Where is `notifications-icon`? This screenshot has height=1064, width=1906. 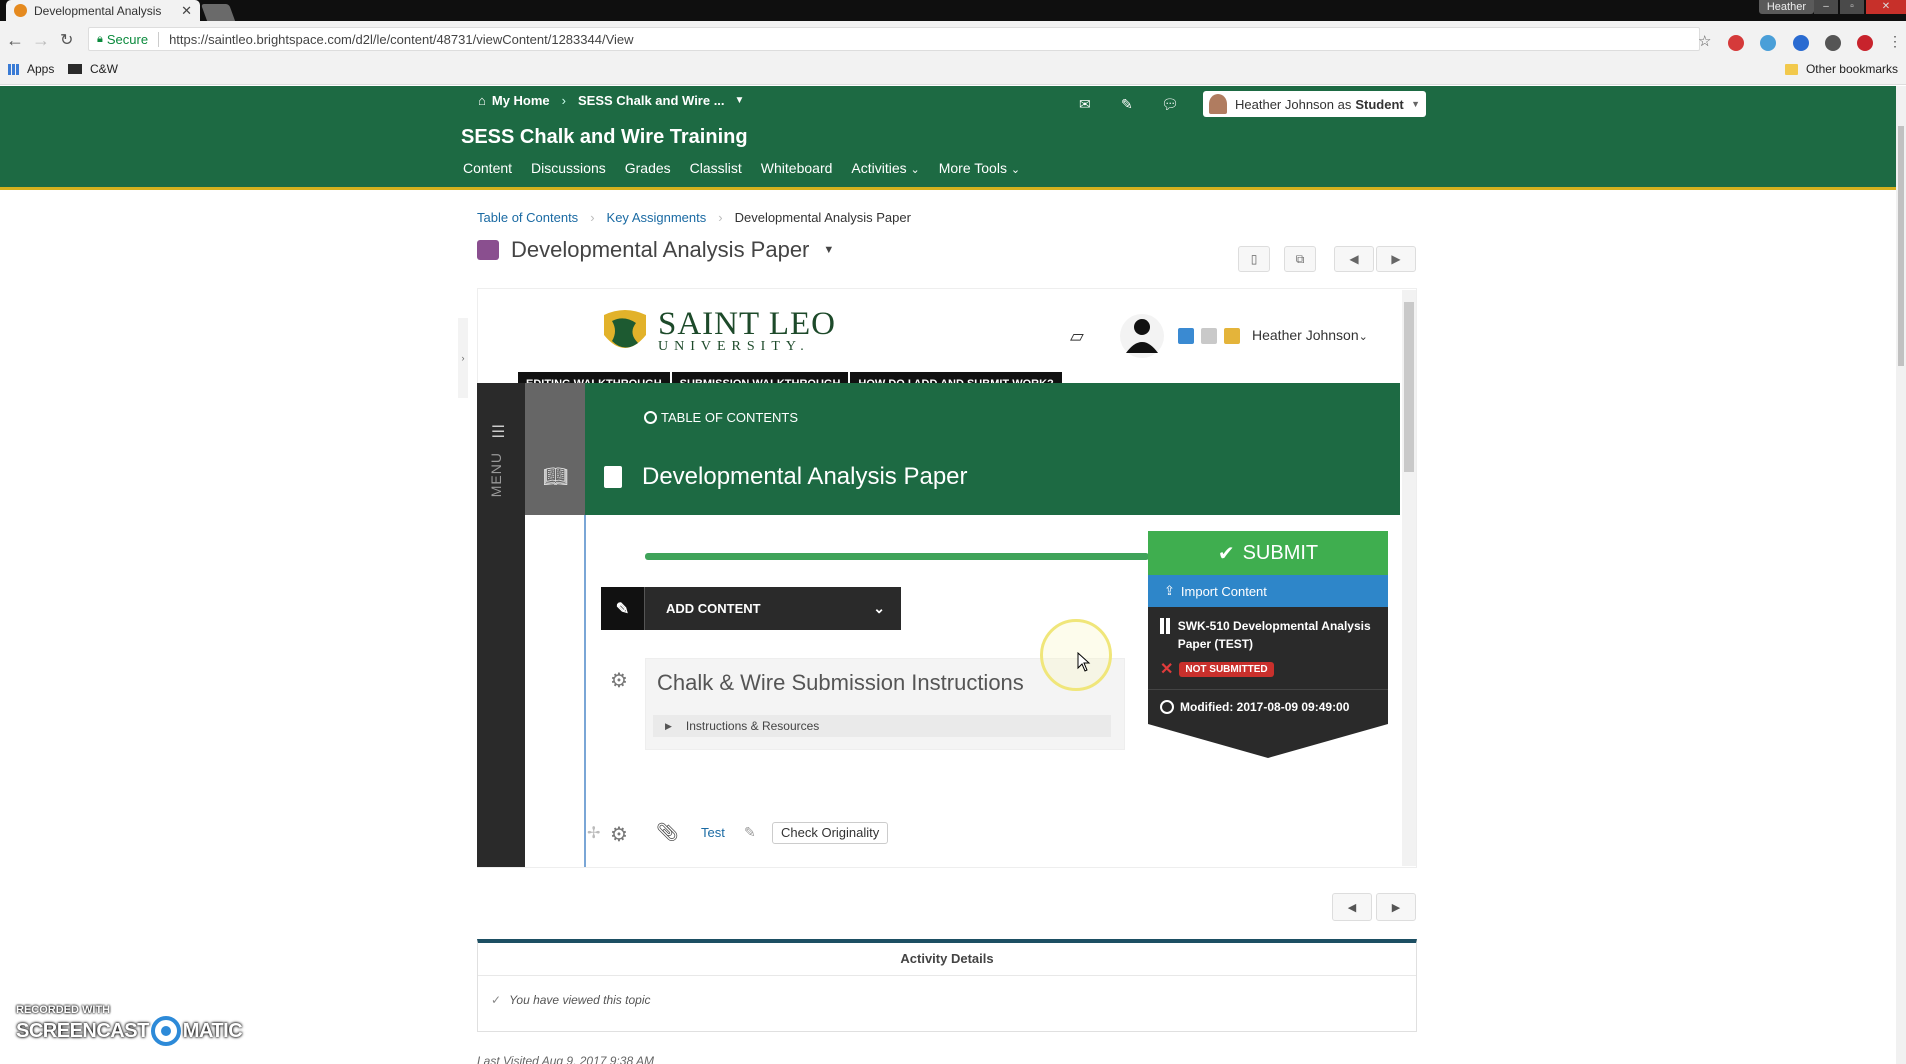 notifications-icon is located at coordinates (1232, 336).